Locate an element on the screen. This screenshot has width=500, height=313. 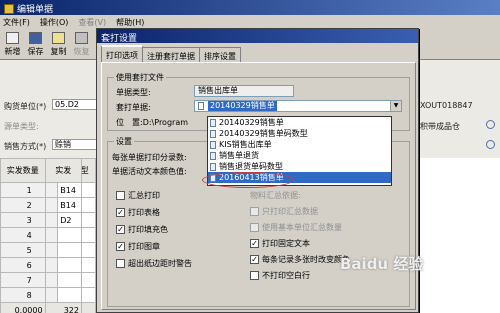
checkbox: 超出纸边距时警告 is located at coordinates (154, 263).